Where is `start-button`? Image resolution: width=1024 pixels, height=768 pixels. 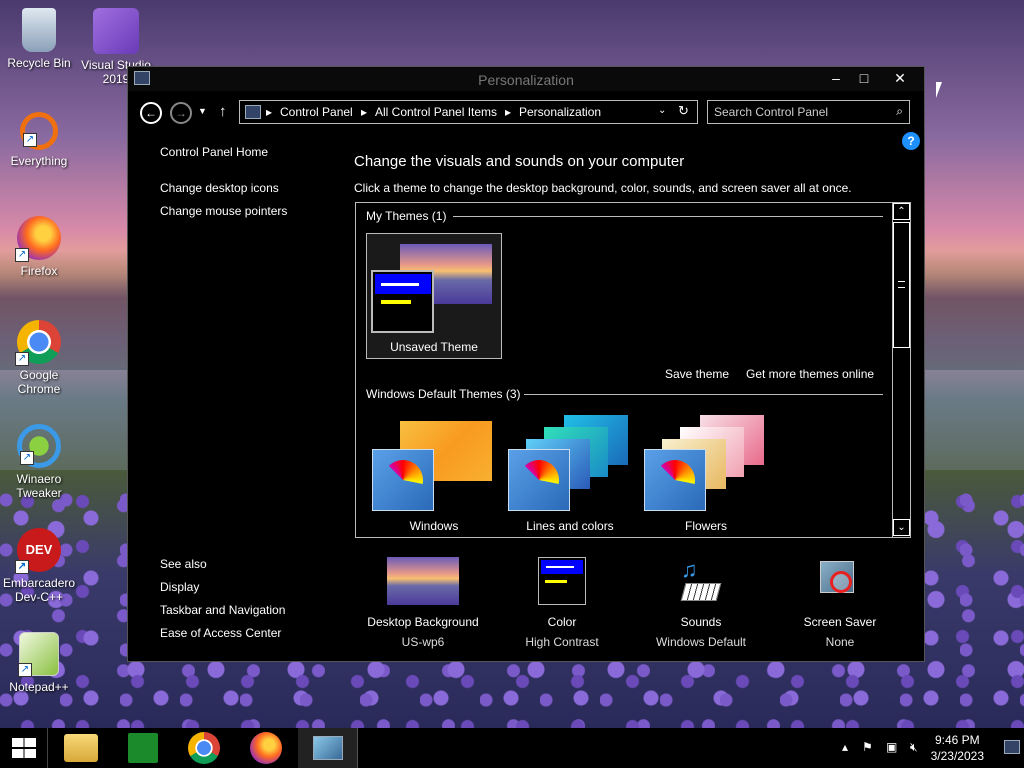
start-button is located at coordinates (24, 748).